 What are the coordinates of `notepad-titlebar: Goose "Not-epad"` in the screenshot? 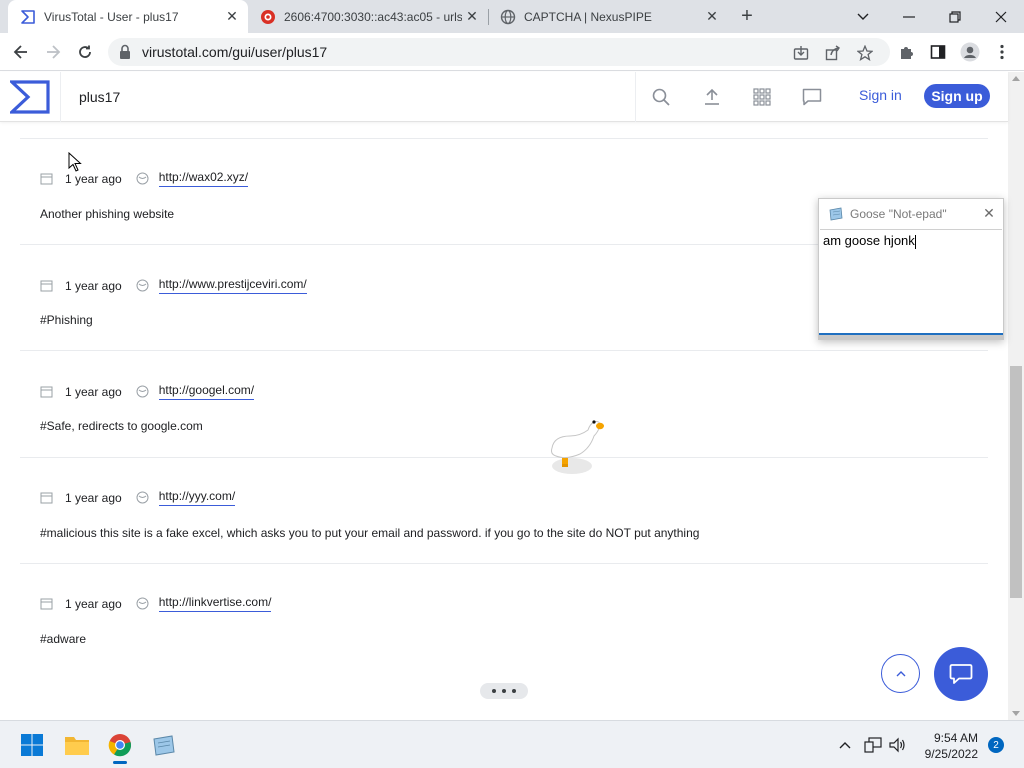 It's located at (911, 213).